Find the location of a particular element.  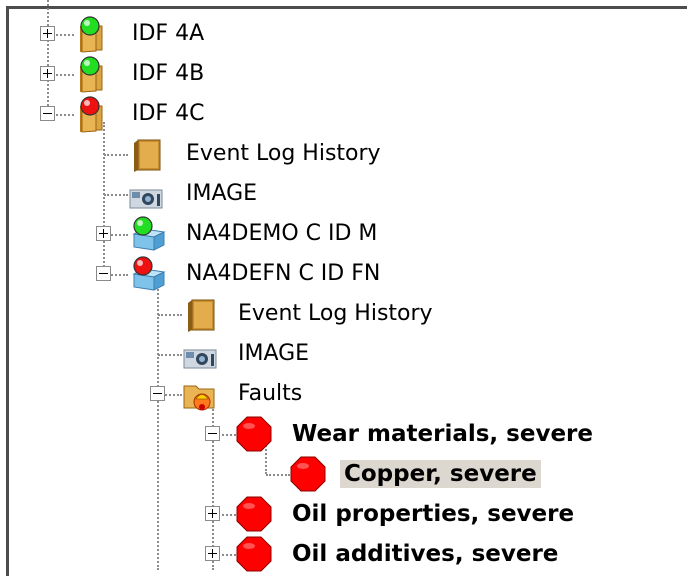

tree-node-label: Oil properties, severe is located at coordinates (433, 514).